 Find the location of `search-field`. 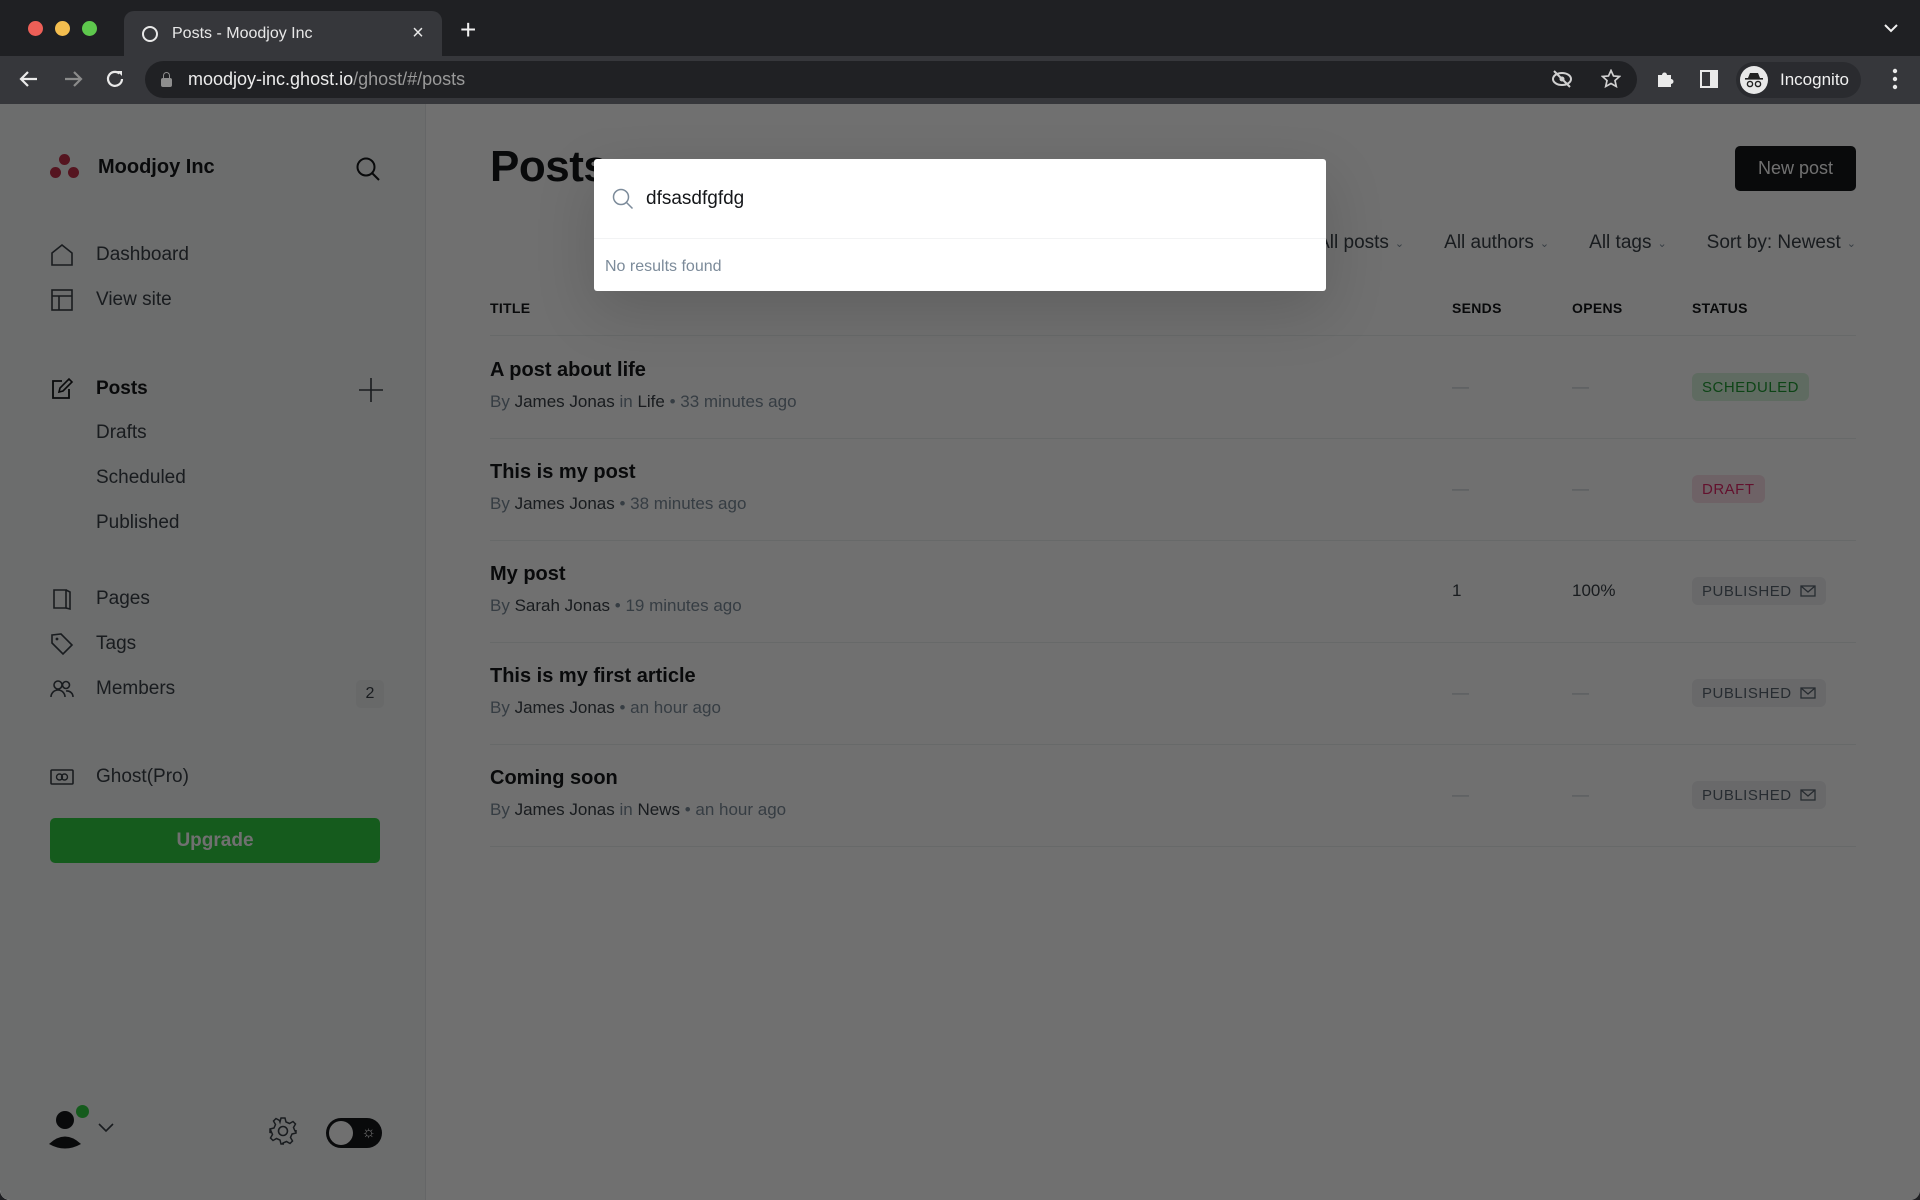

search-field is located at coordinates (960, 199).